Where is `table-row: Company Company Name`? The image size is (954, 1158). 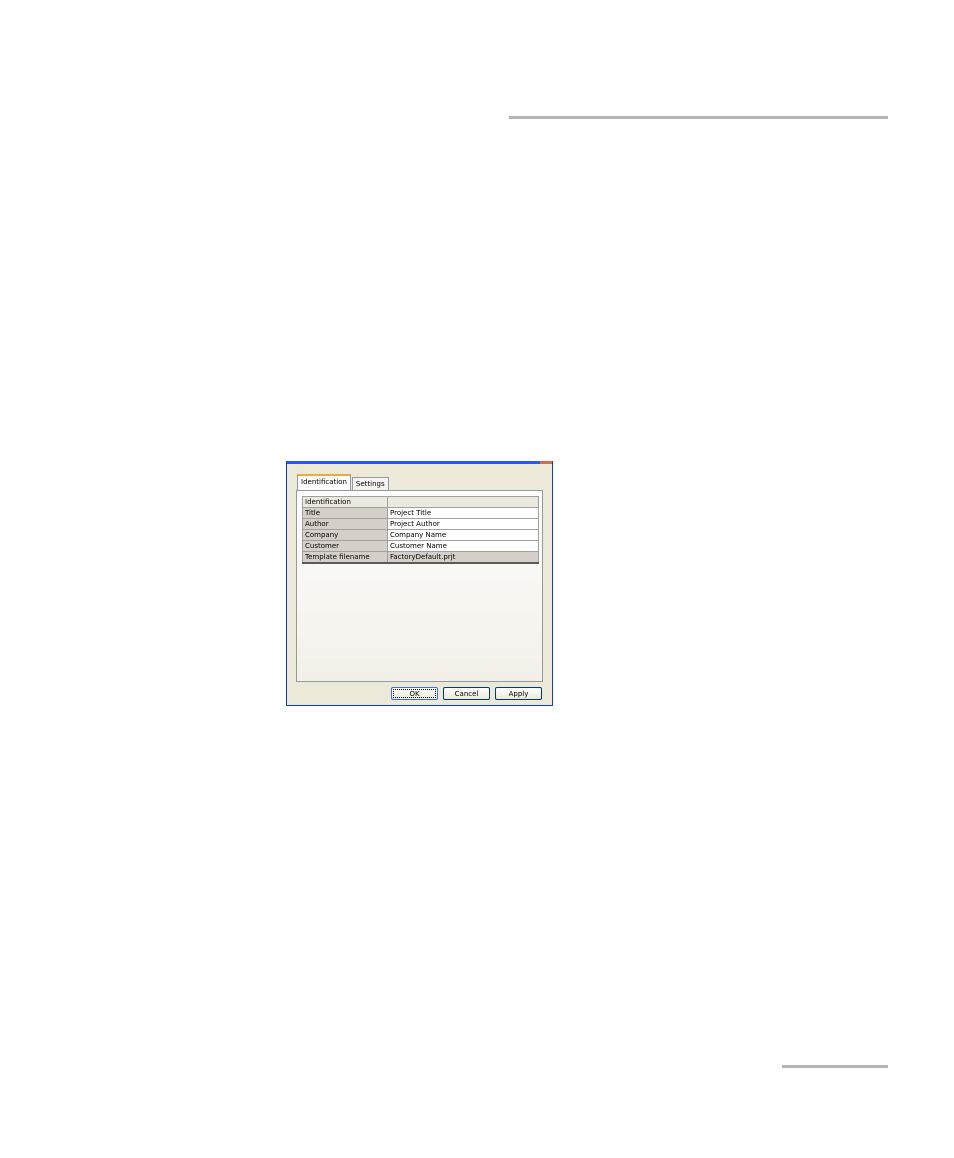
table-row: Company Company Name is located at coordinates (420, 535).